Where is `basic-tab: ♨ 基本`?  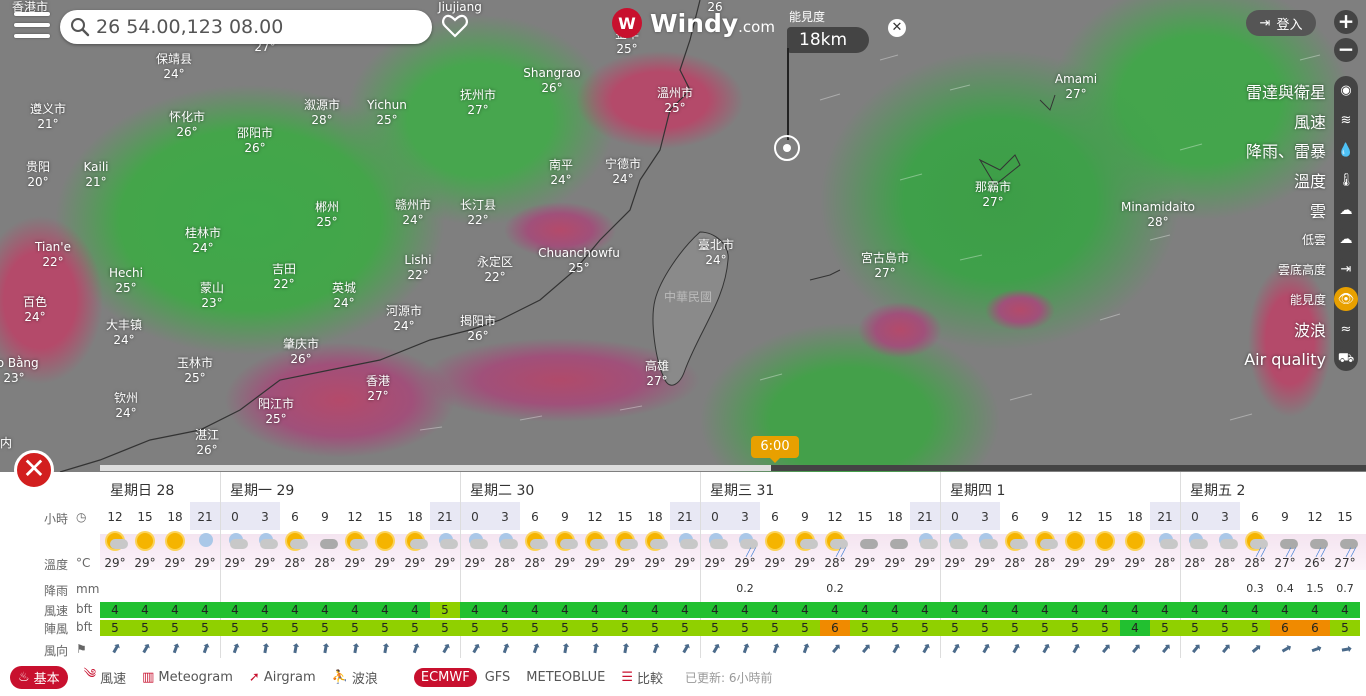 basic-tab: ♨ 基本 is located at coordinates (39, 677).